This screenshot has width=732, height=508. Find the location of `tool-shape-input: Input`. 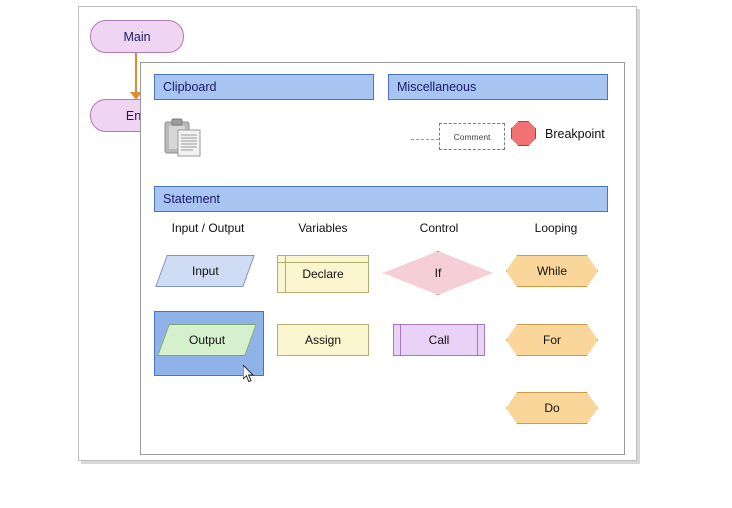

tool-shape-input: Input is located at coordinates (205, 271).